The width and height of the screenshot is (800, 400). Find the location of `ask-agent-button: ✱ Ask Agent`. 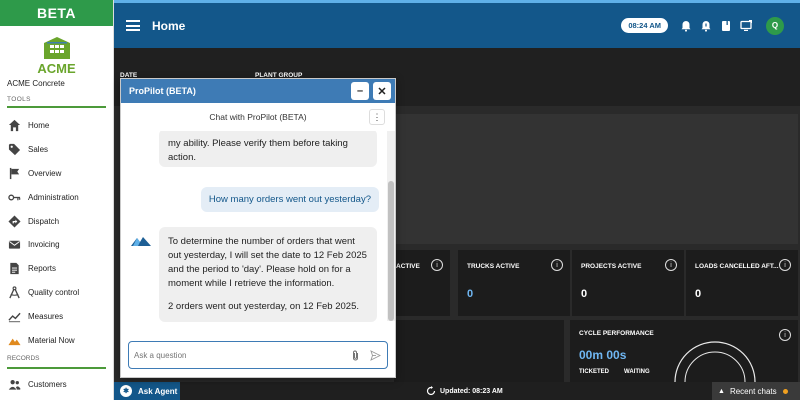

ask-agent-button: ✱ Ask Agent is located at coordinates (147, 391).